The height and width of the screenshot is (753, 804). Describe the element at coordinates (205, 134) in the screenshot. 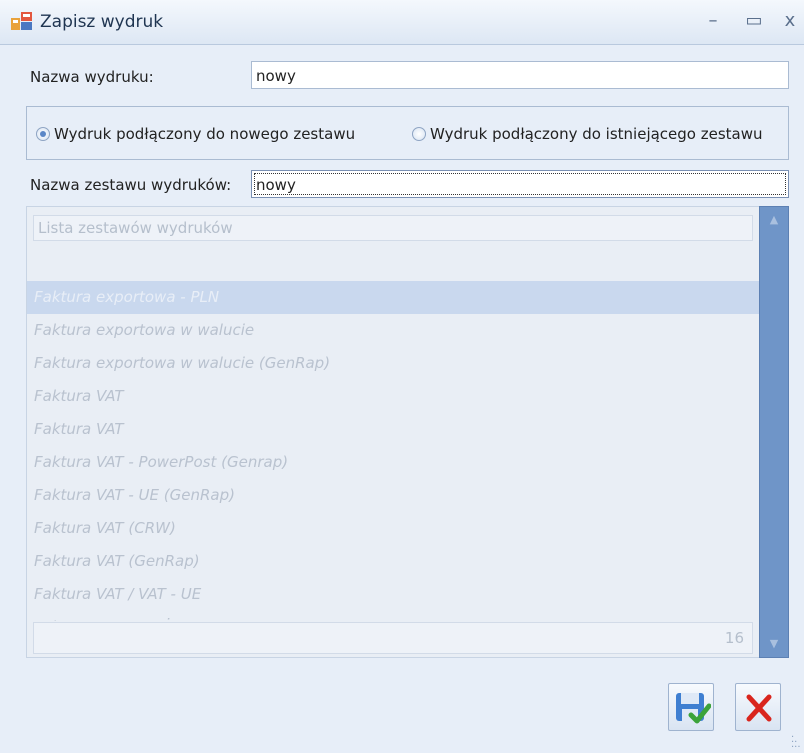

I see `radio-new-set-label: Wydruk podłączony do nowego zestawu` at that location.